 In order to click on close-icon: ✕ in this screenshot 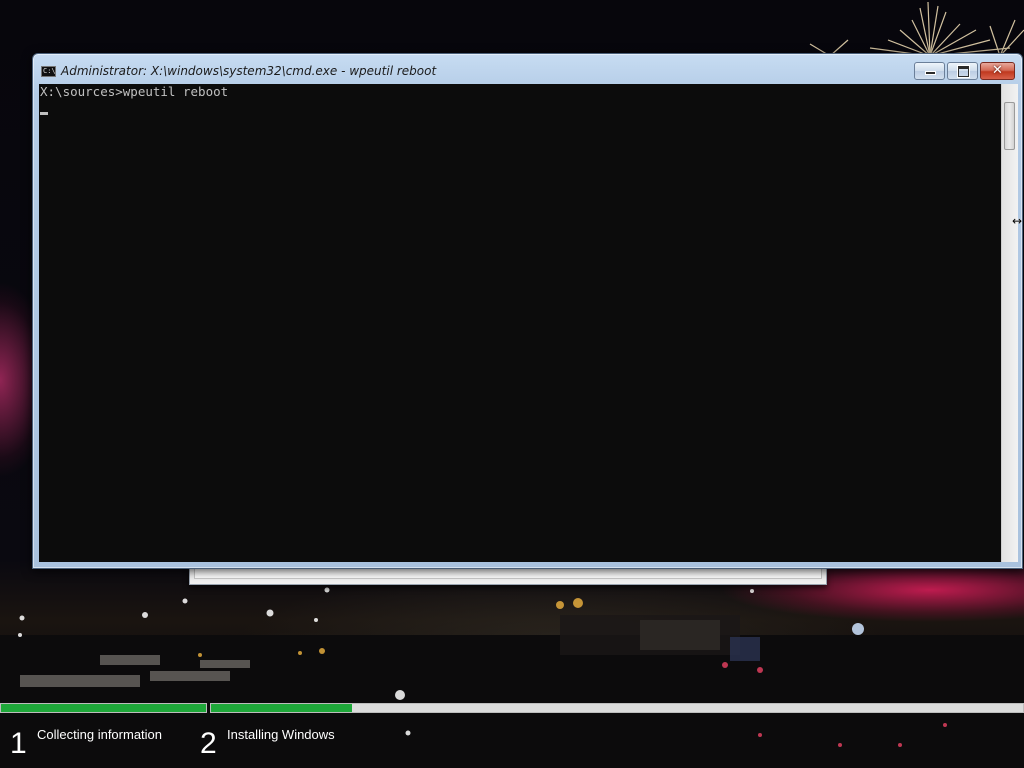, I will do `click(997, 70)`.